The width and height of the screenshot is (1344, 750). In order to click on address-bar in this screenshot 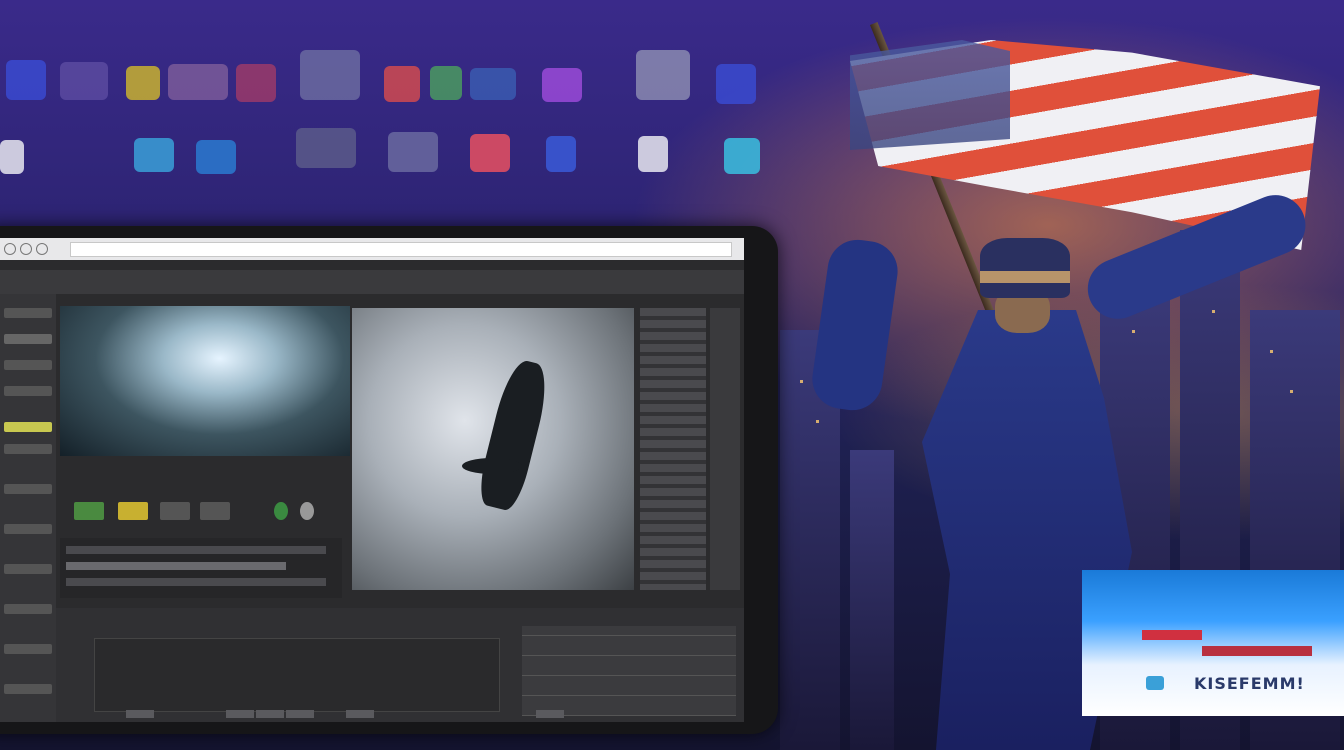, I will do `click(401, 249)`.